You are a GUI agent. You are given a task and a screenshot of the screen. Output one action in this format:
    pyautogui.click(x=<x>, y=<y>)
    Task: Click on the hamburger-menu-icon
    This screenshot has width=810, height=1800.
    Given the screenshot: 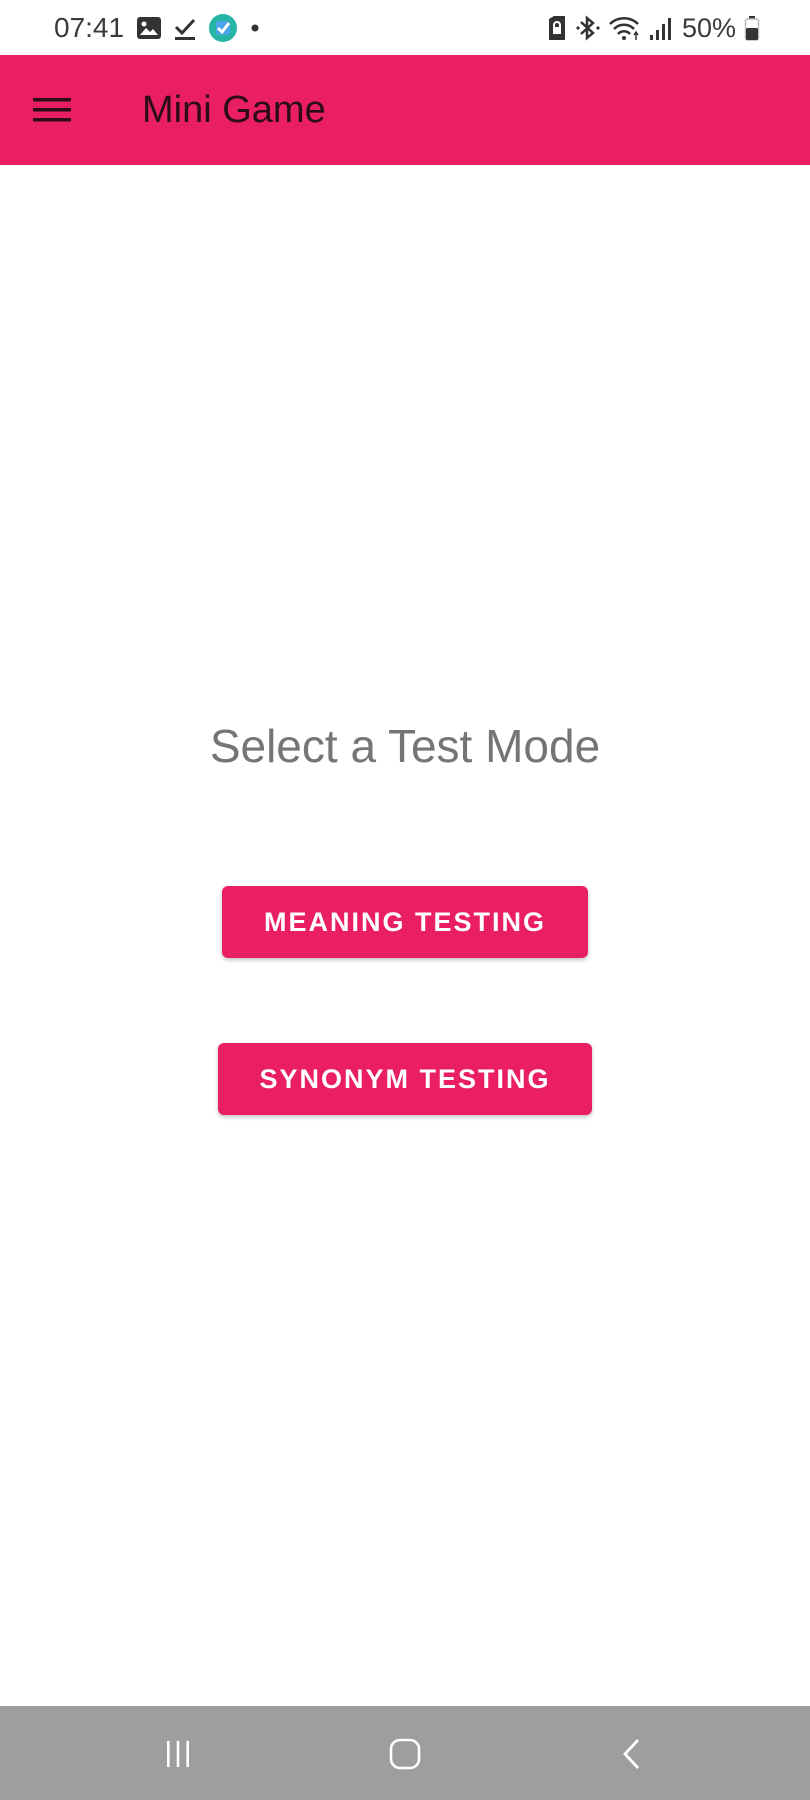 What is the action you would take?
    pyautogui.click(x=52, y=110)
    